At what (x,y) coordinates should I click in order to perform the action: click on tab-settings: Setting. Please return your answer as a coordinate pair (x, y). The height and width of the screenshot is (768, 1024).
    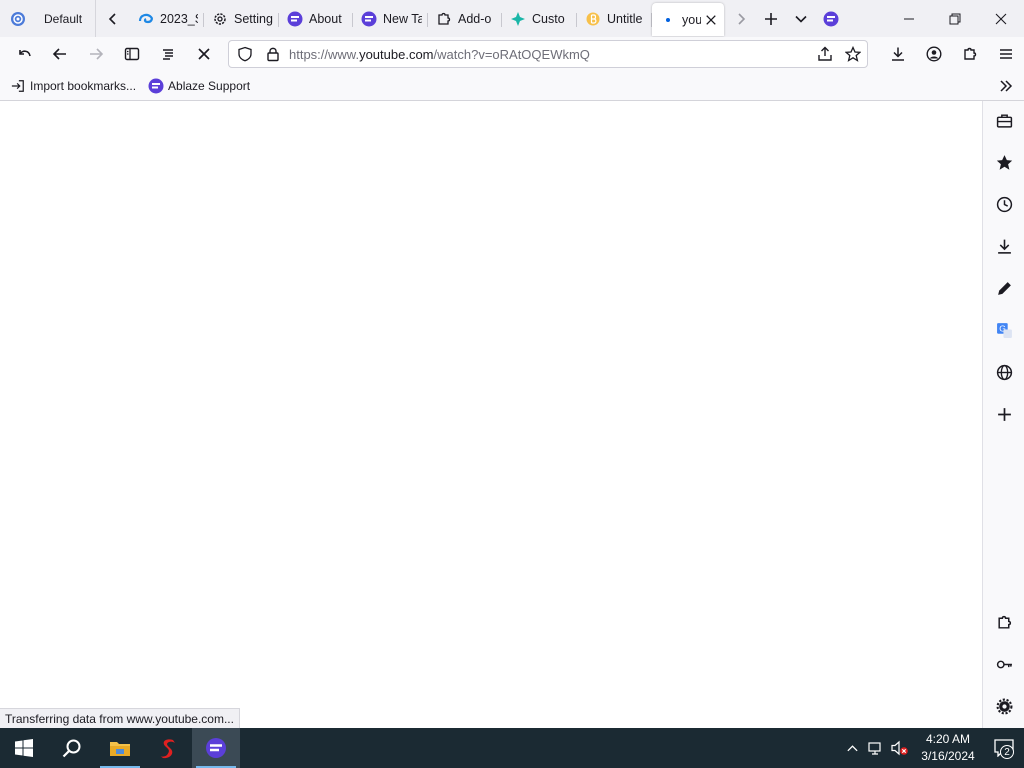
    Looking at the image, I should click on (241, 19).